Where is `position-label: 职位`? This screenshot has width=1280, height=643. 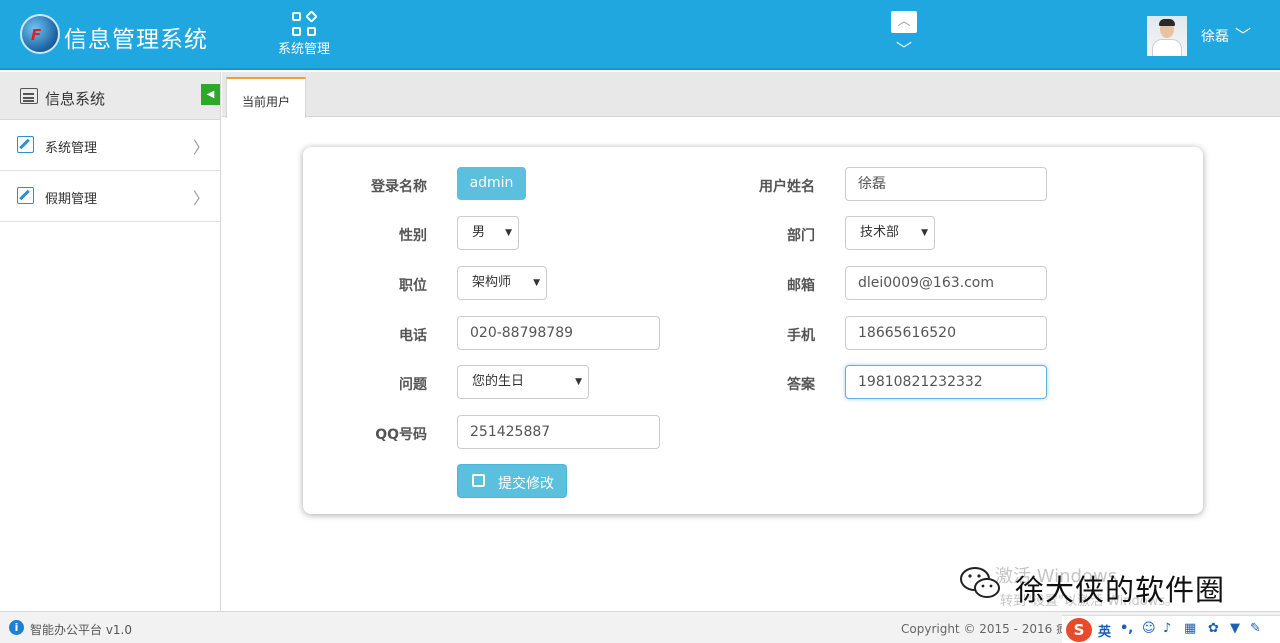
position-label: 职位 is located at coordinates (413, 286).